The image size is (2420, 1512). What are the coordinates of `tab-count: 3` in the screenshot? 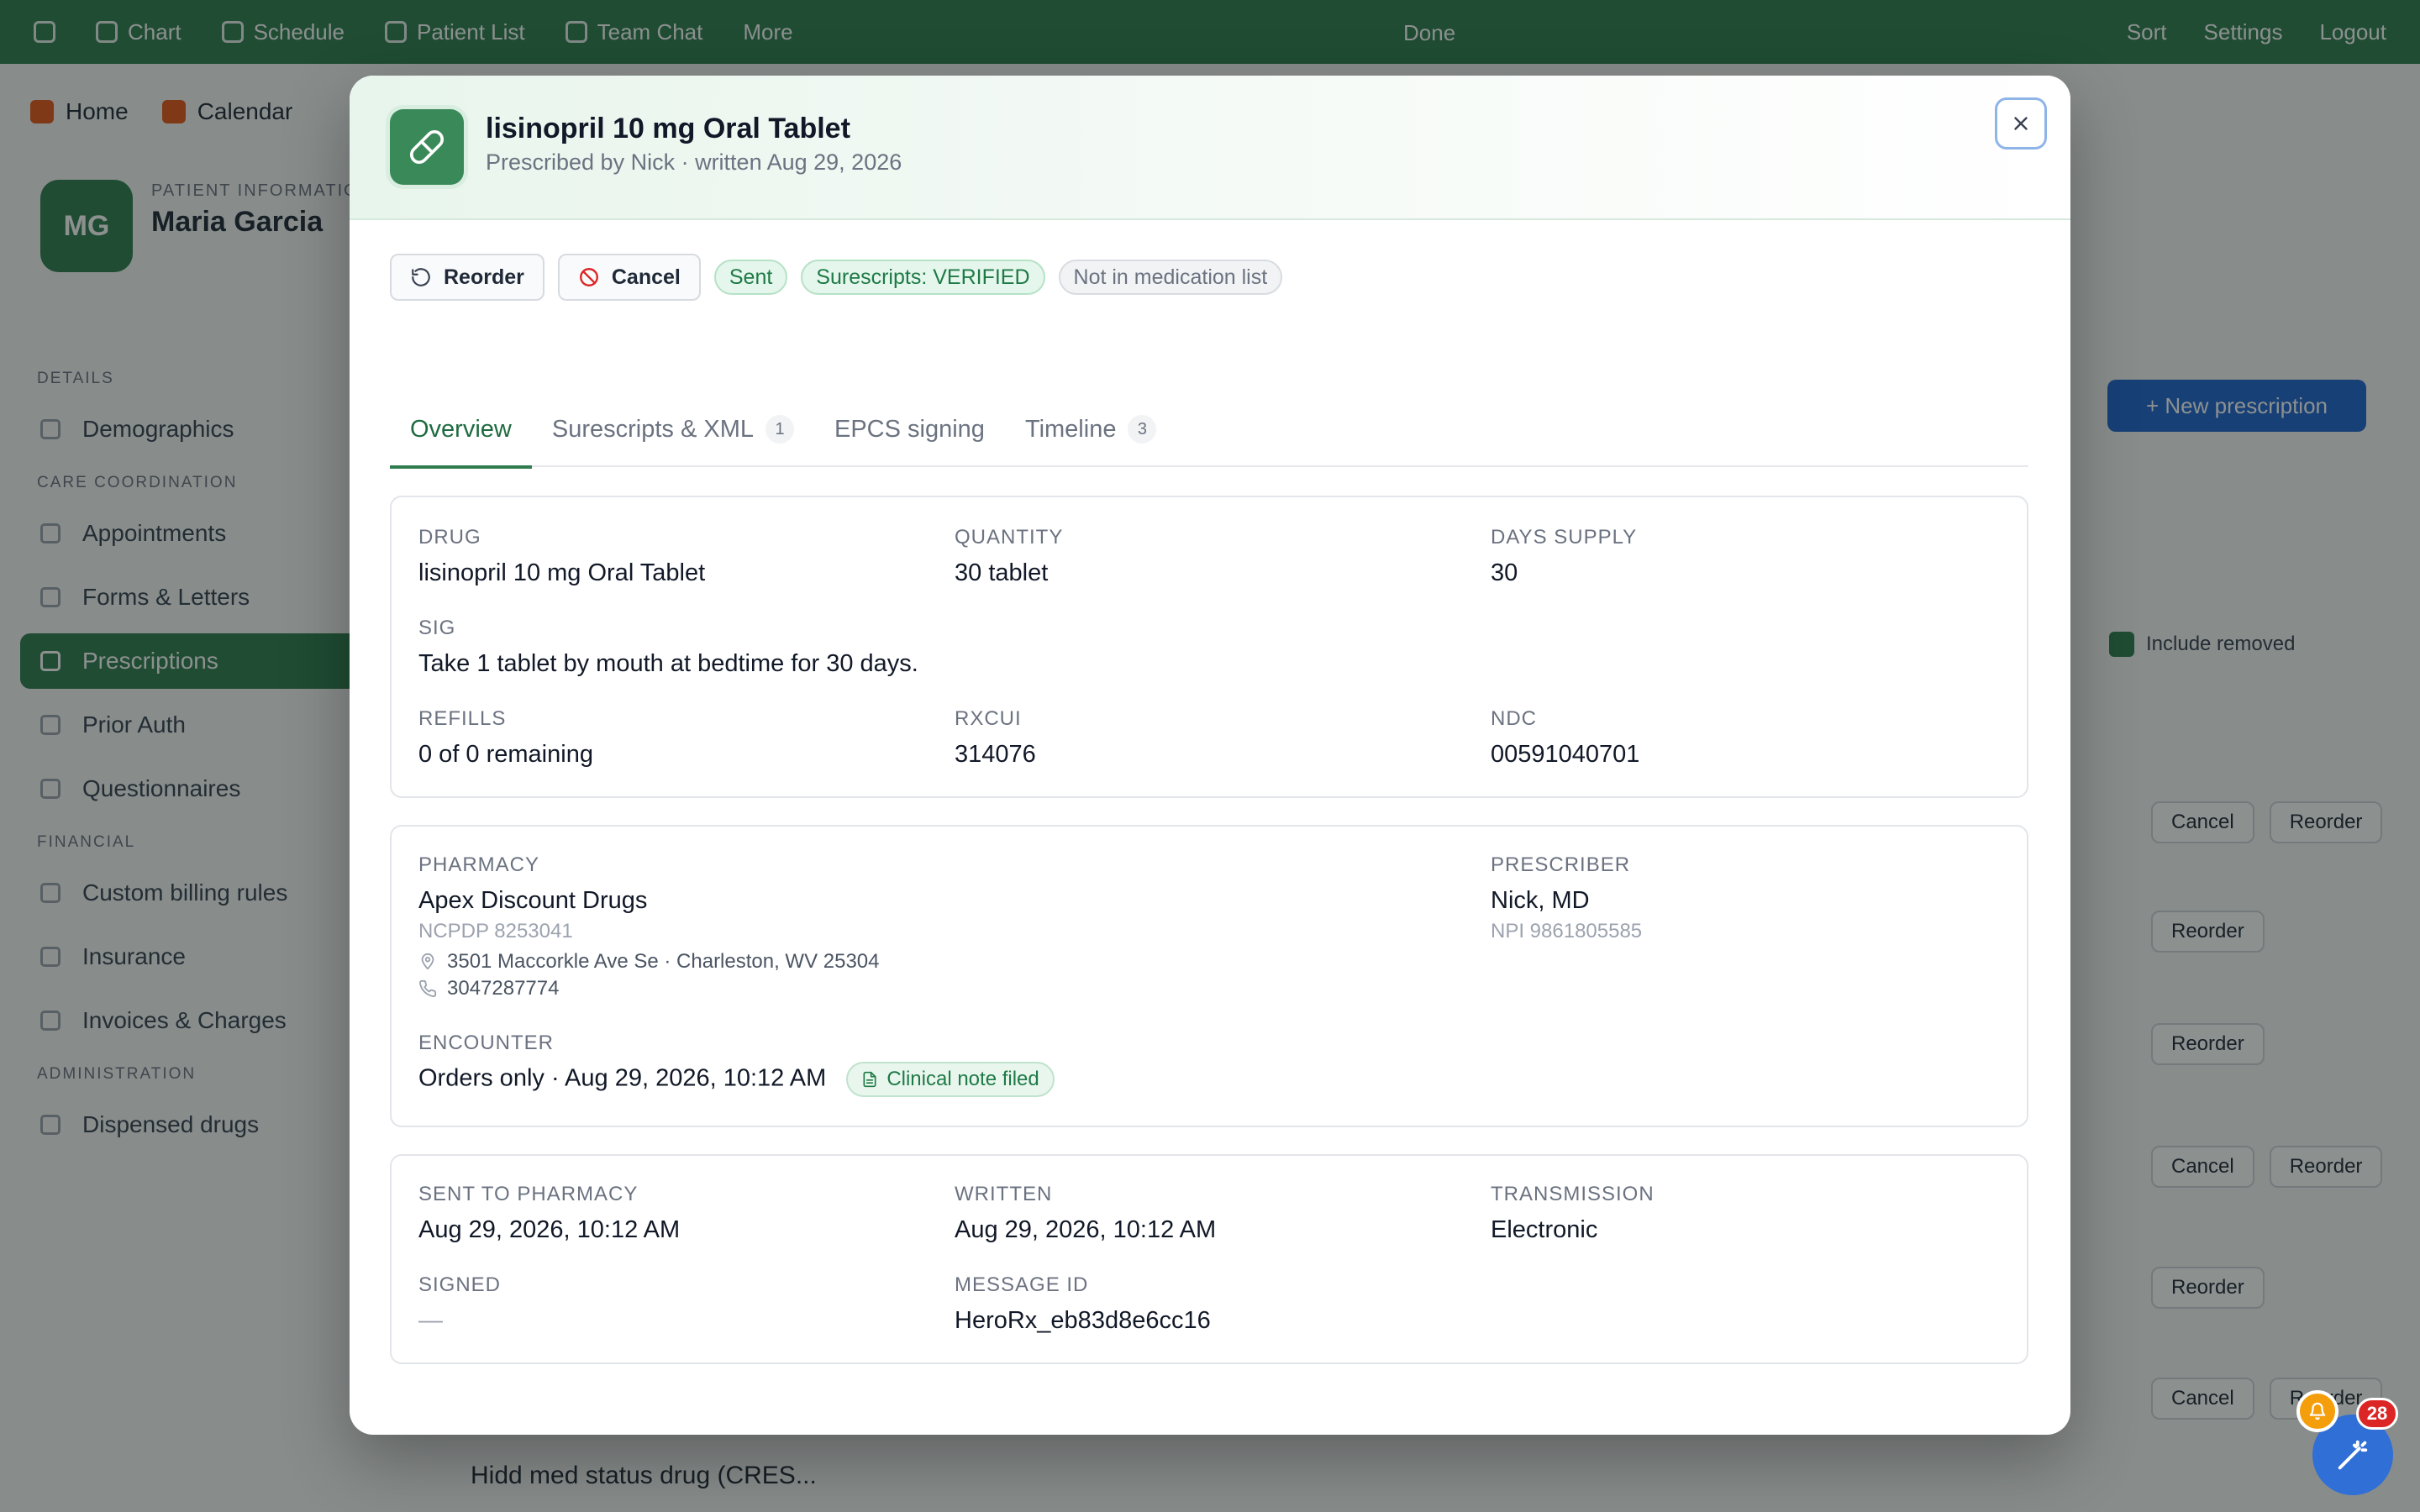 It's located at (1142, 429).